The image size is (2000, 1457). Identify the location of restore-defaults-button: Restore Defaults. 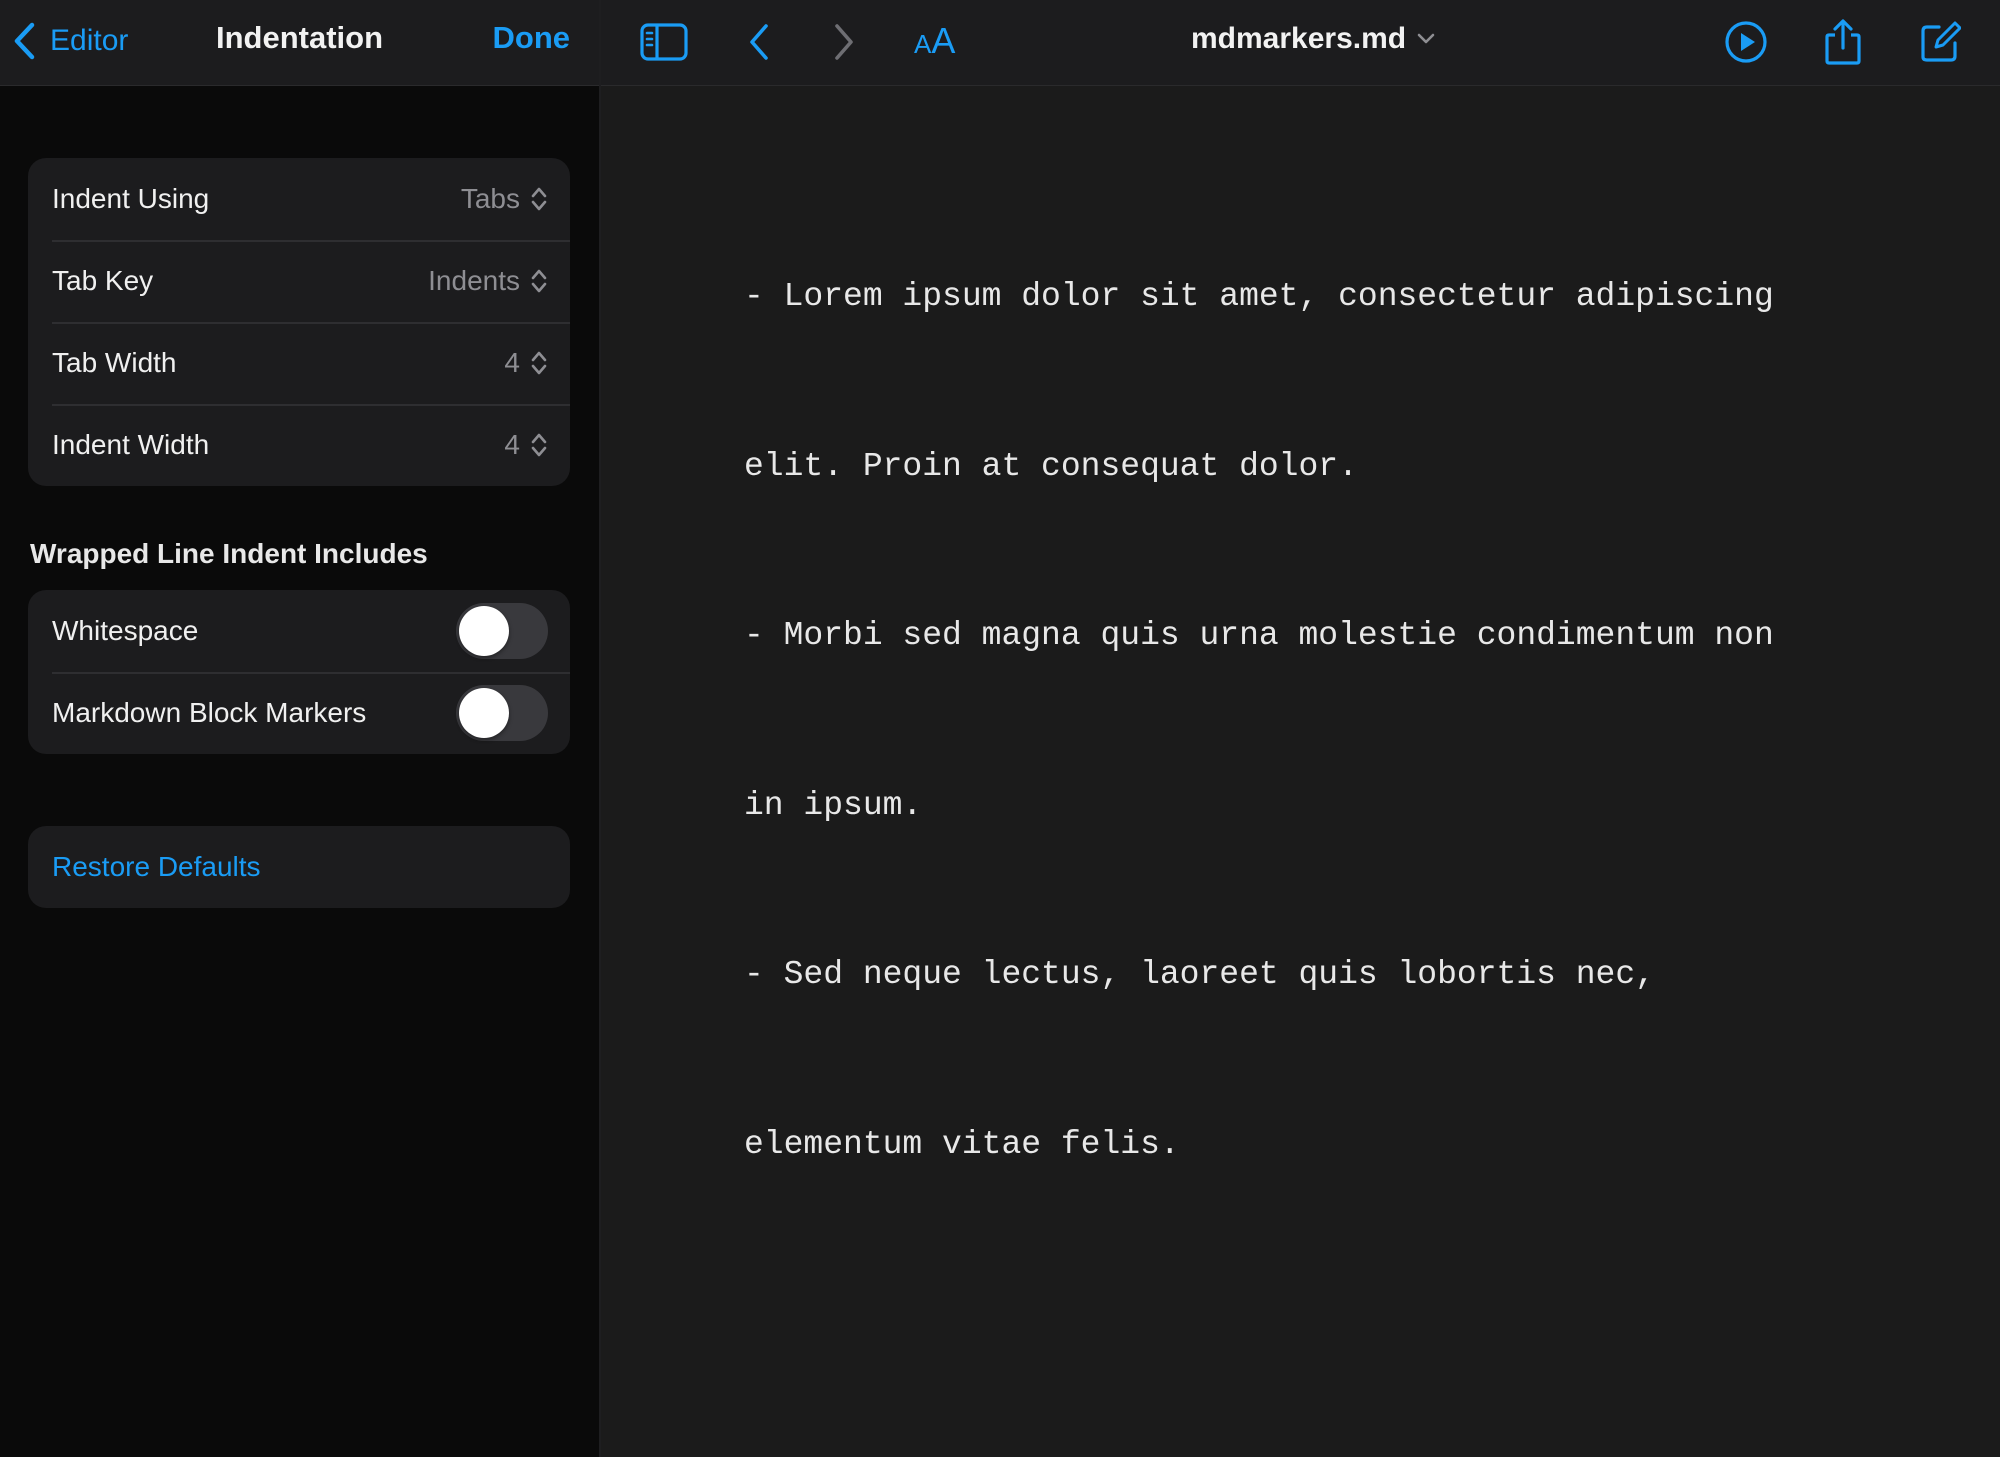
(156, 867).